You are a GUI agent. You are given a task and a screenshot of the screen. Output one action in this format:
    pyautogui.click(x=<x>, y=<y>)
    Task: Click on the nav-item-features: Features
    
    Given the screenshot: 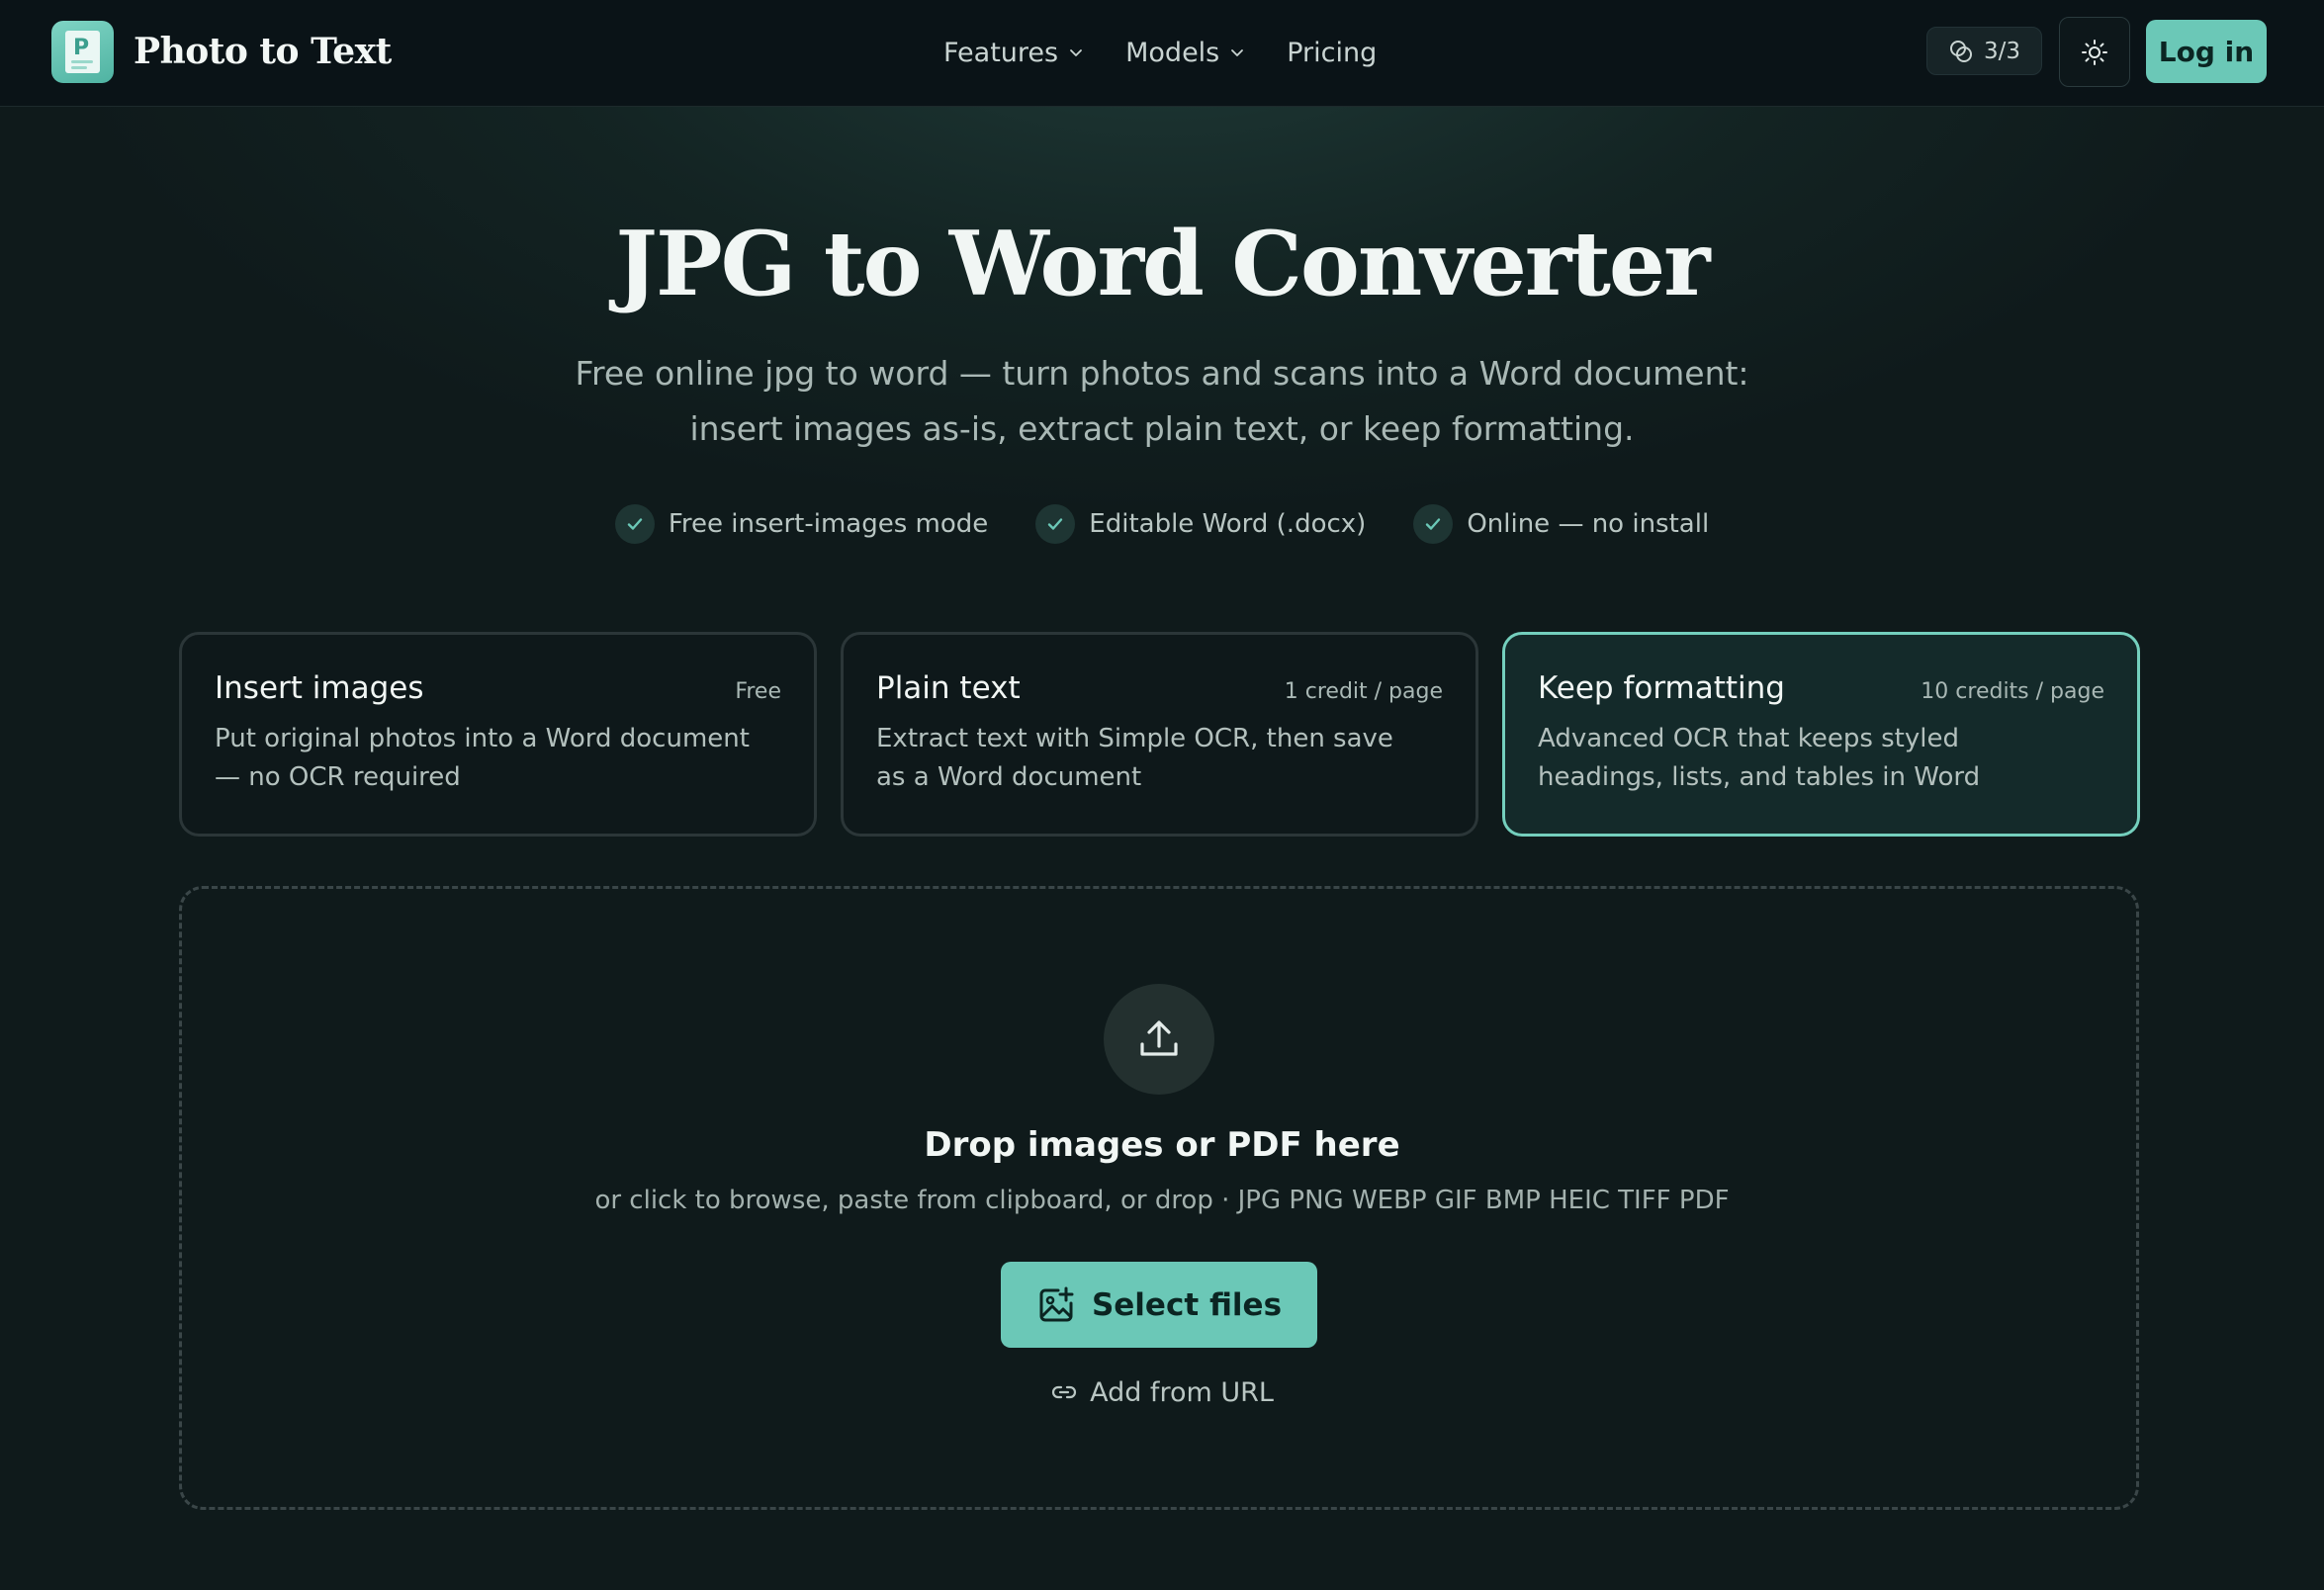 What is the action you would take?
    pyautogui.click(x=1014, y=53)
    